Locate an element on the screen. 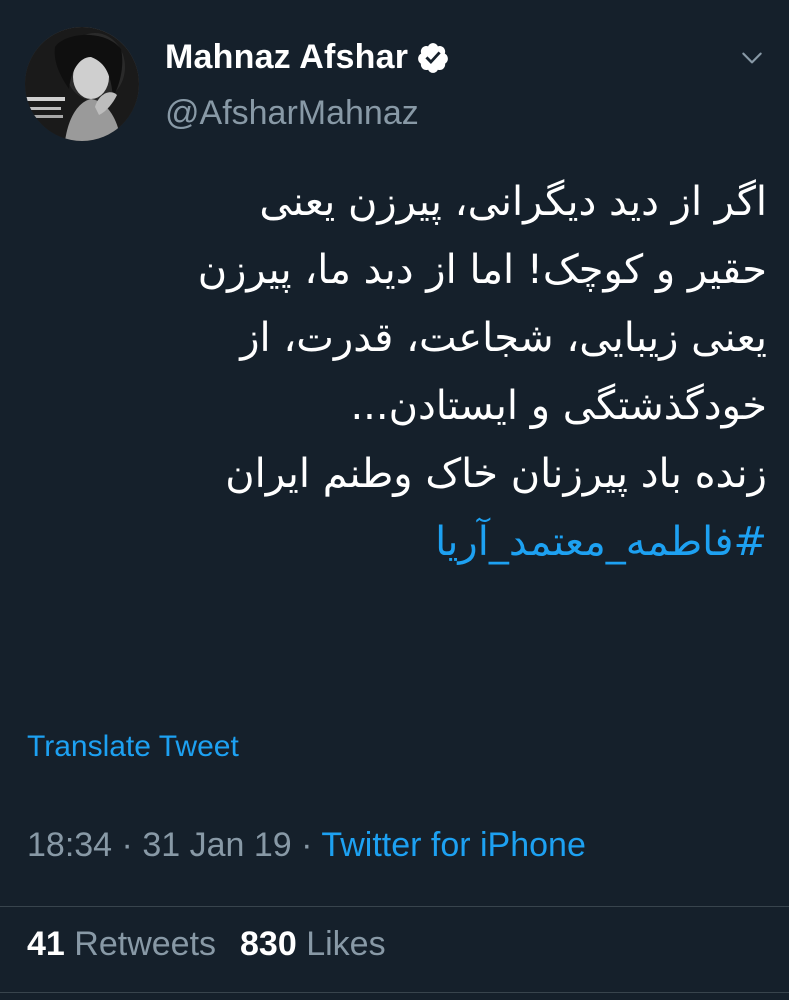 The width and height of the screenshot is (789, 1000). engagement-stats: 41 Retweets 830 Likes is located at coordinates (206, 944).